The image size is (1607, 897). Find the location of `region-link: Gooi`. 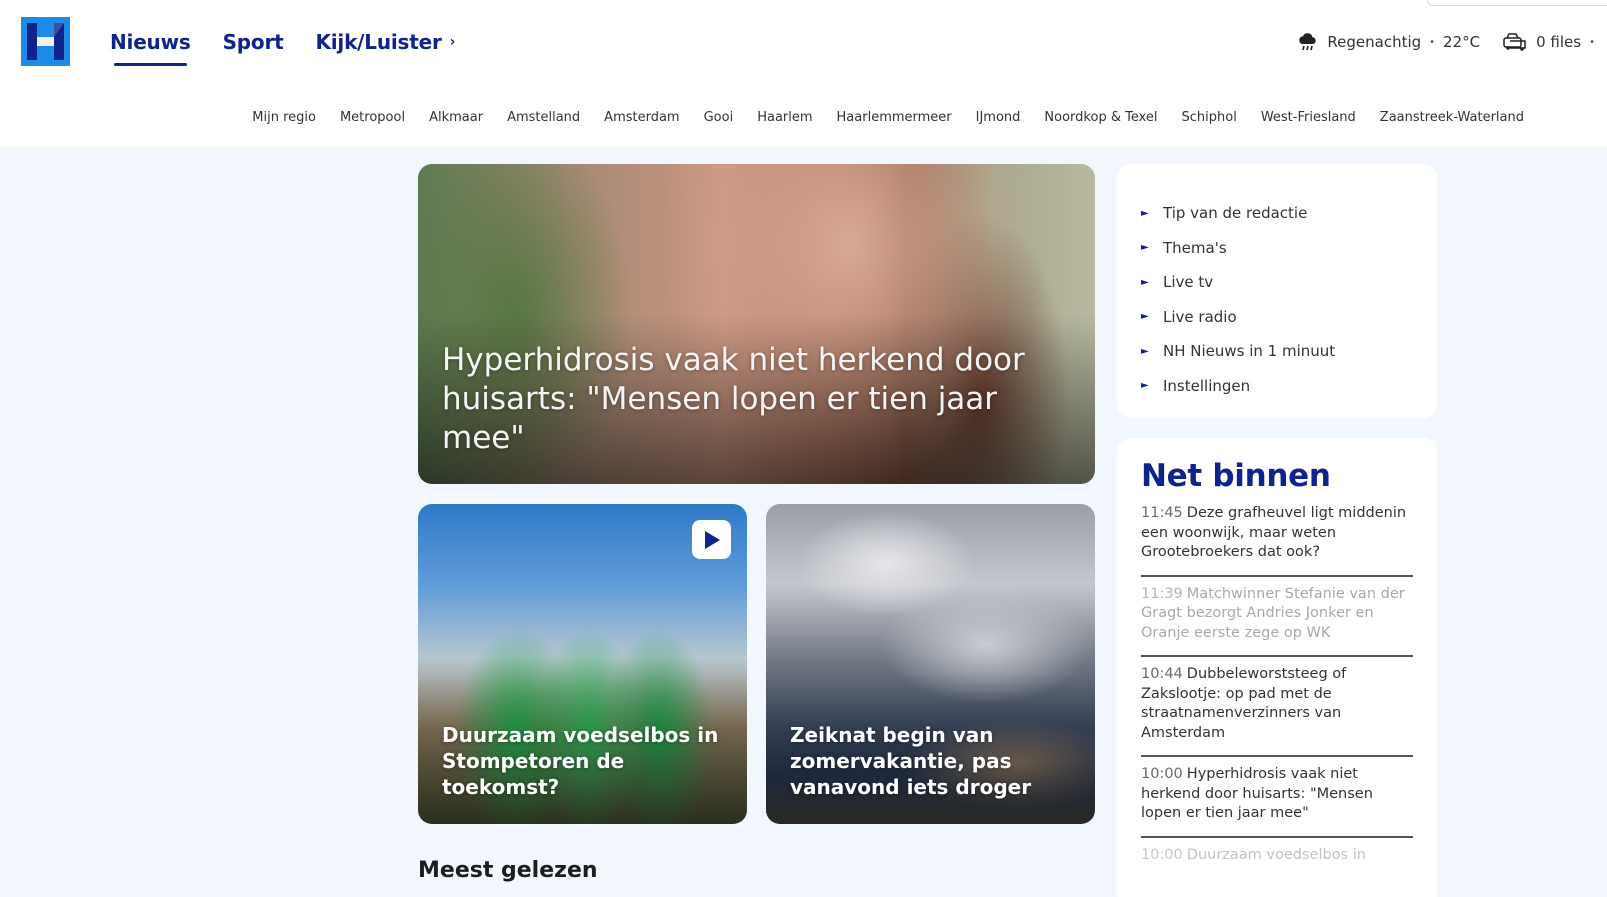

region-link: Gooi is located at coordinates (719, 117).